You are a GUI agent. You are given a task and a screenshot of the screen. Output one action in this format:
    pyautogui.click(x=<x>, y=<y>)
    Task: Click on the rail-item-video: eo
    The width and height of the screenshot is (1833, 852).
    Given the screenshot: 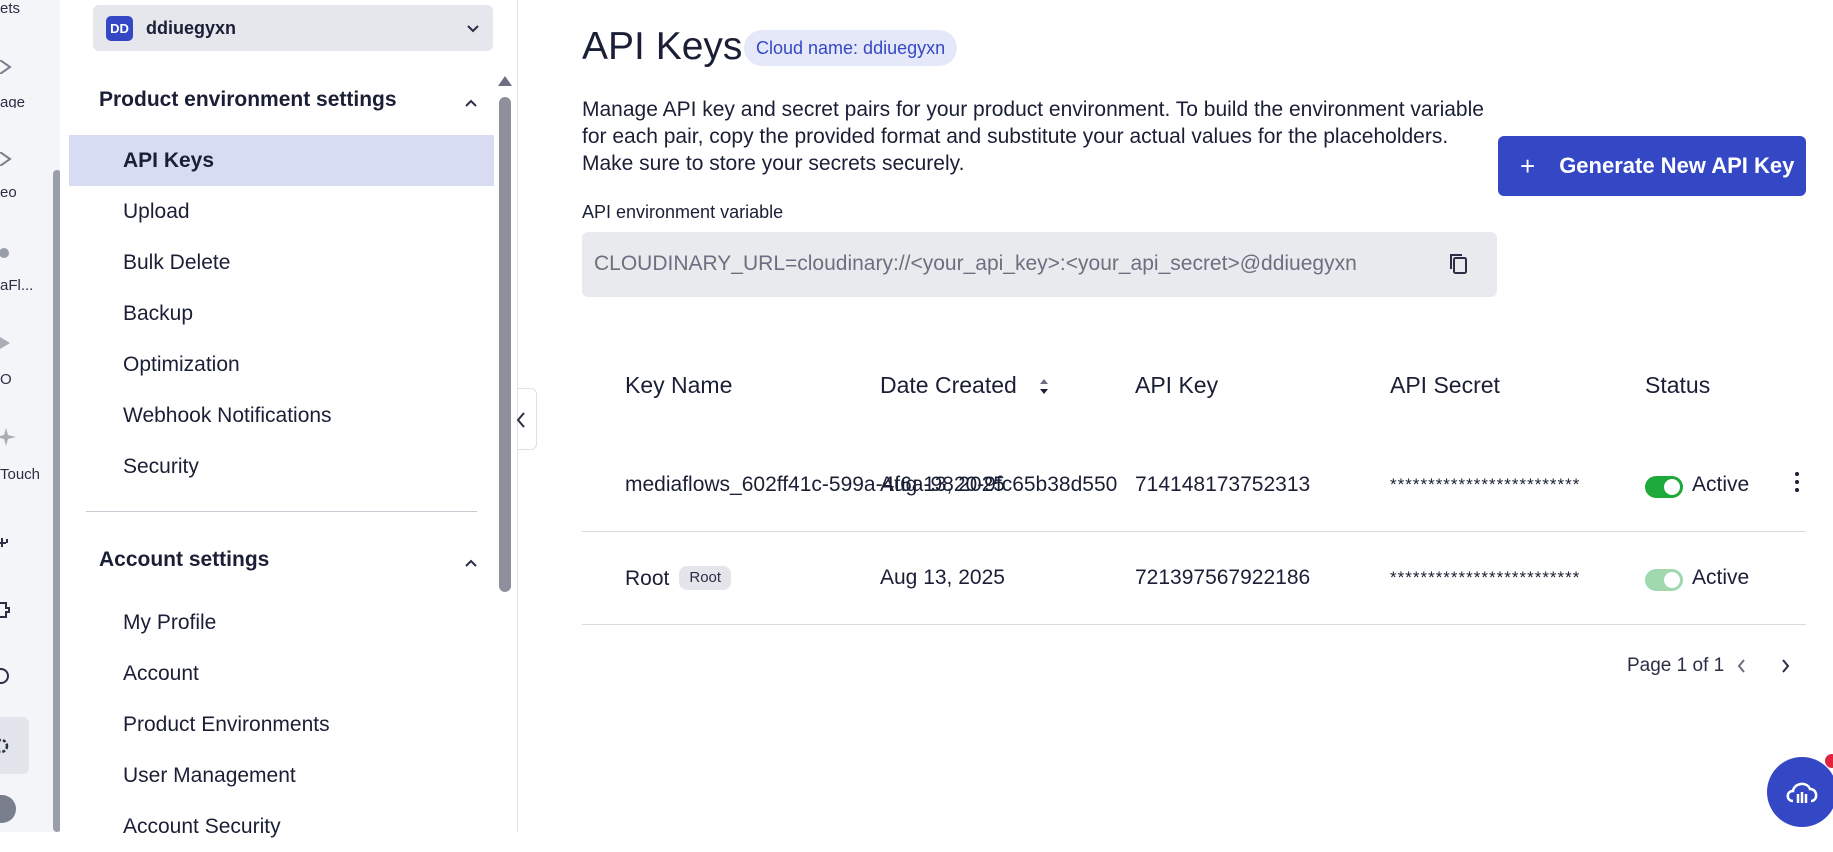 What is the action you would take?
    pyautogui.click(x=26, y=175)
    